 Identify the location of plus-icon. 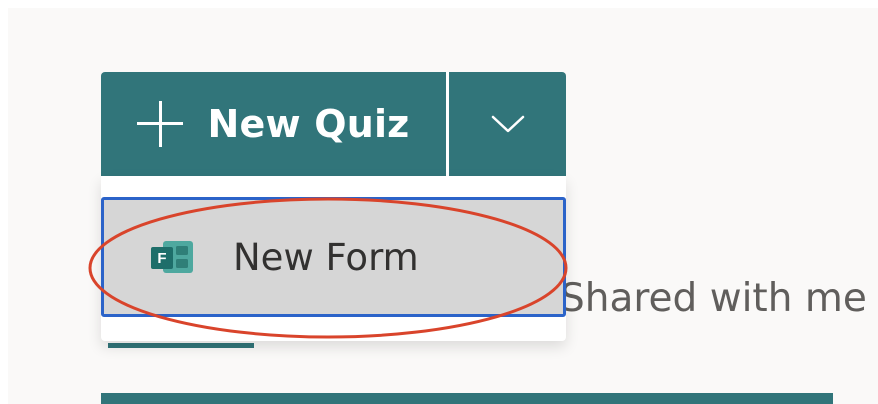
(160, 124).